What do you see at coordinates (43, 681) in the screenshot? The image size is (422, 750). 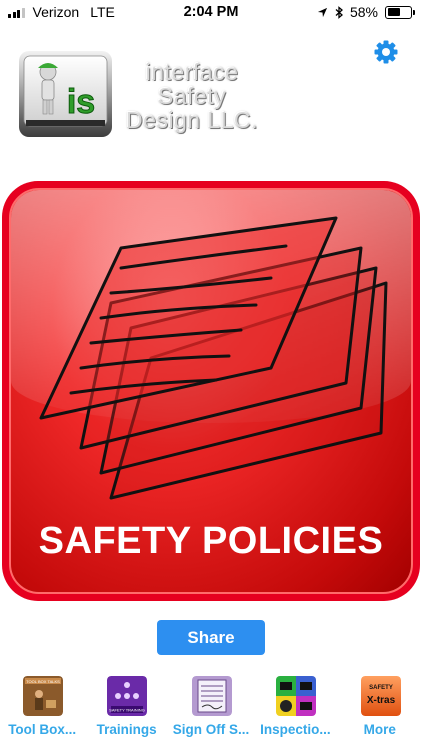 I see `svg-text: TOOL BOX TALKS` at bounding box center [43, 681].